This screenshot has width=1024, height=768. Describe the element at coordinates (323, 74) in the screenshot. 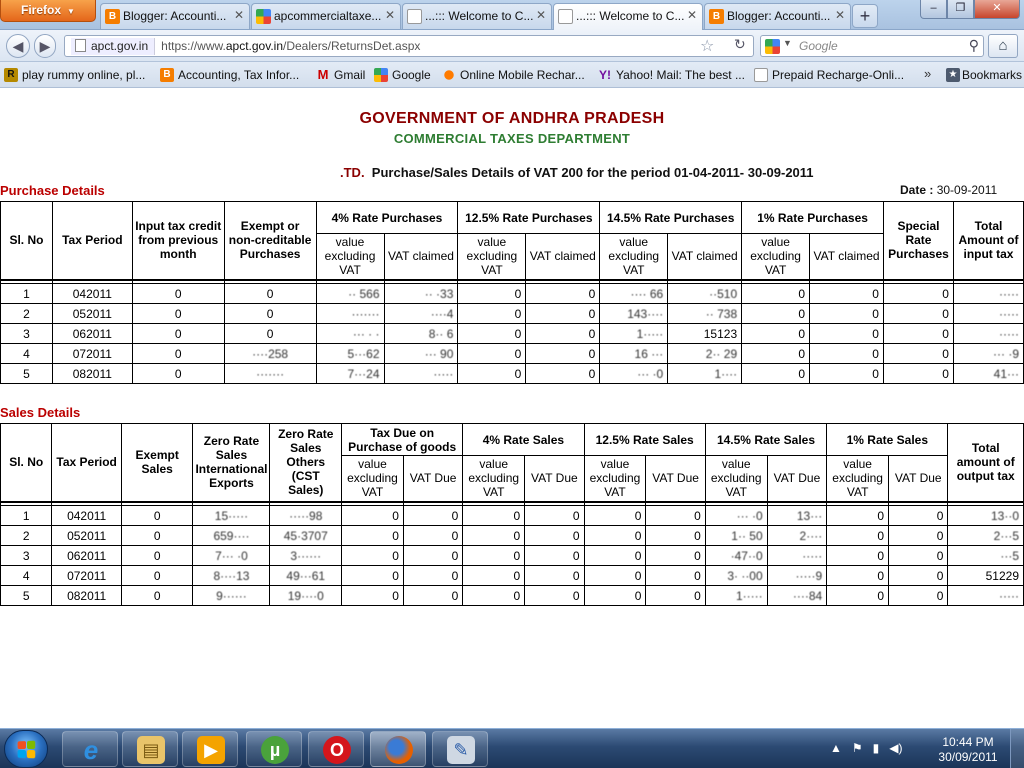

I see `gmail-icon: M` at that location.